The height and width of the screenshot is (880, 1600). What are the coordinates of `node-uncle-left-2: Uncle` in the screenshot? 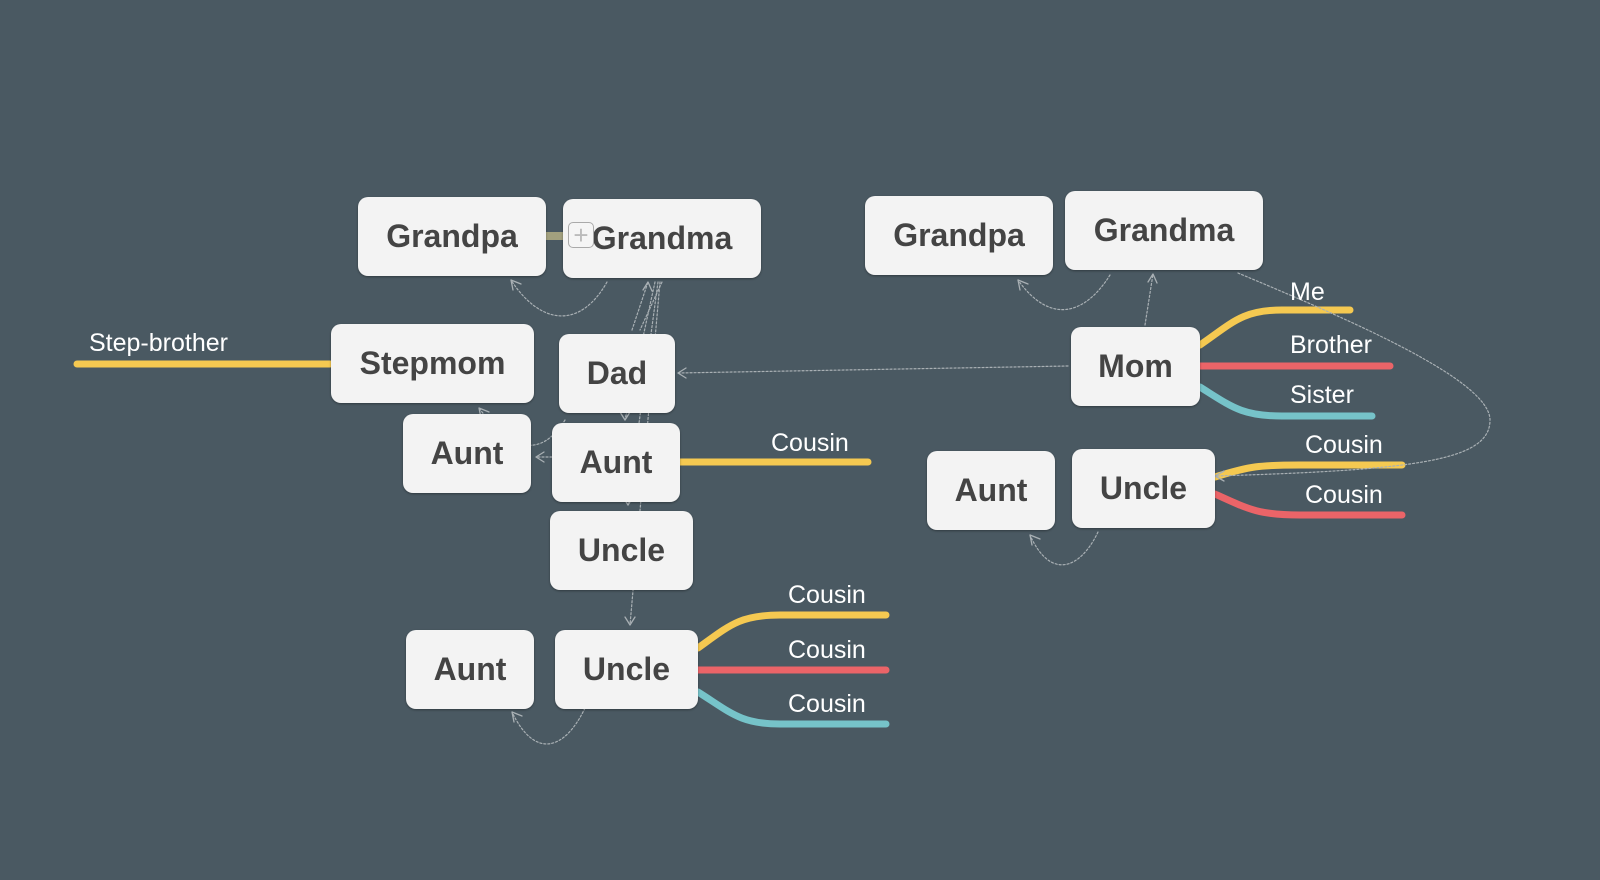 It's located at (626, 669).